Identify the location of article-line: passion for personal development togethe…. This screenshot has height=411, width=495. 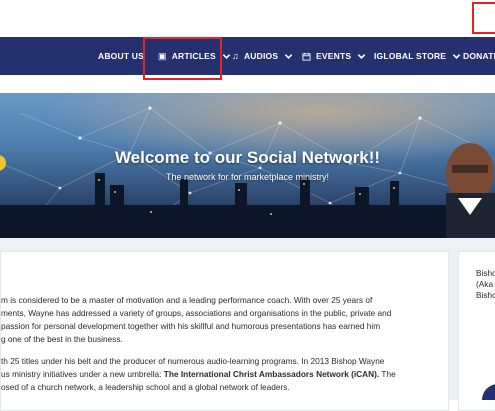
(191, 326).